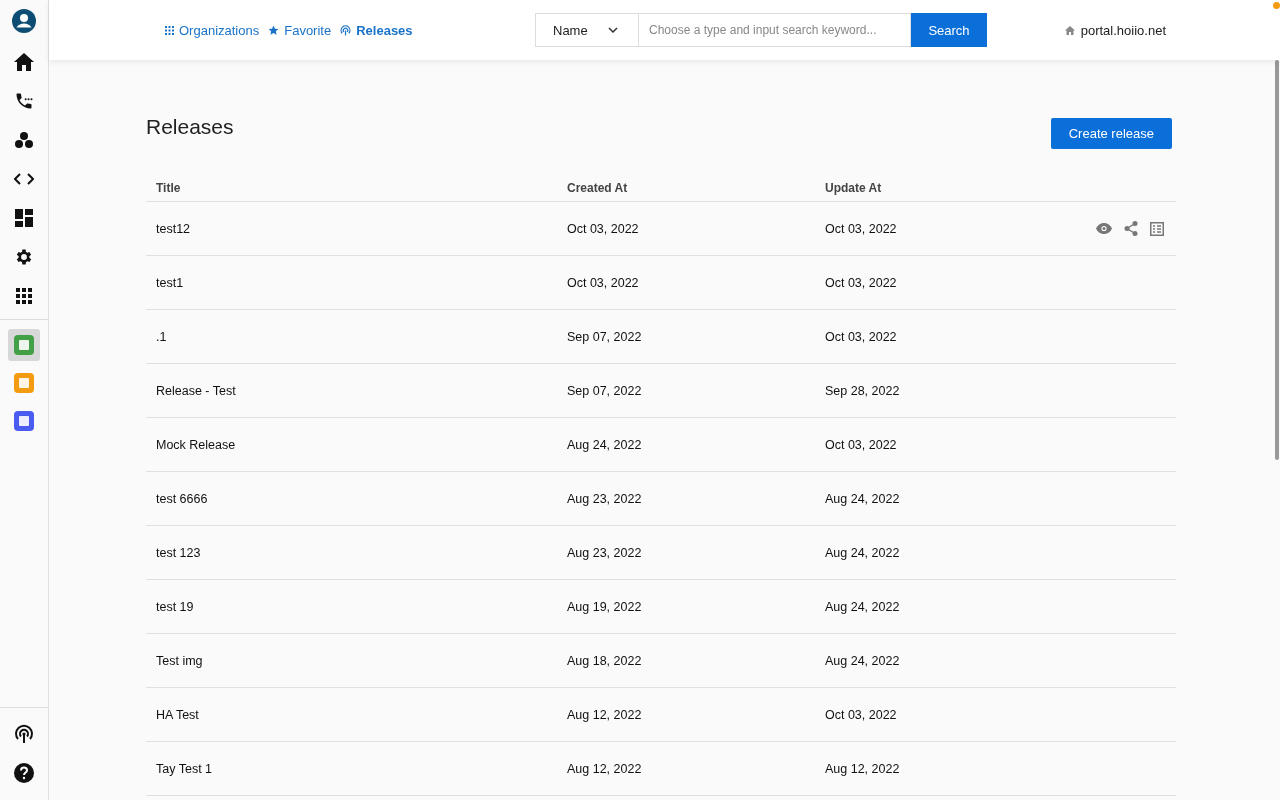 The image size is (1280, 800). What do you see at coordinates (175, 606) in the screenshot?
I see `table-cell-text: test 19` at bounding box center [175, 606].